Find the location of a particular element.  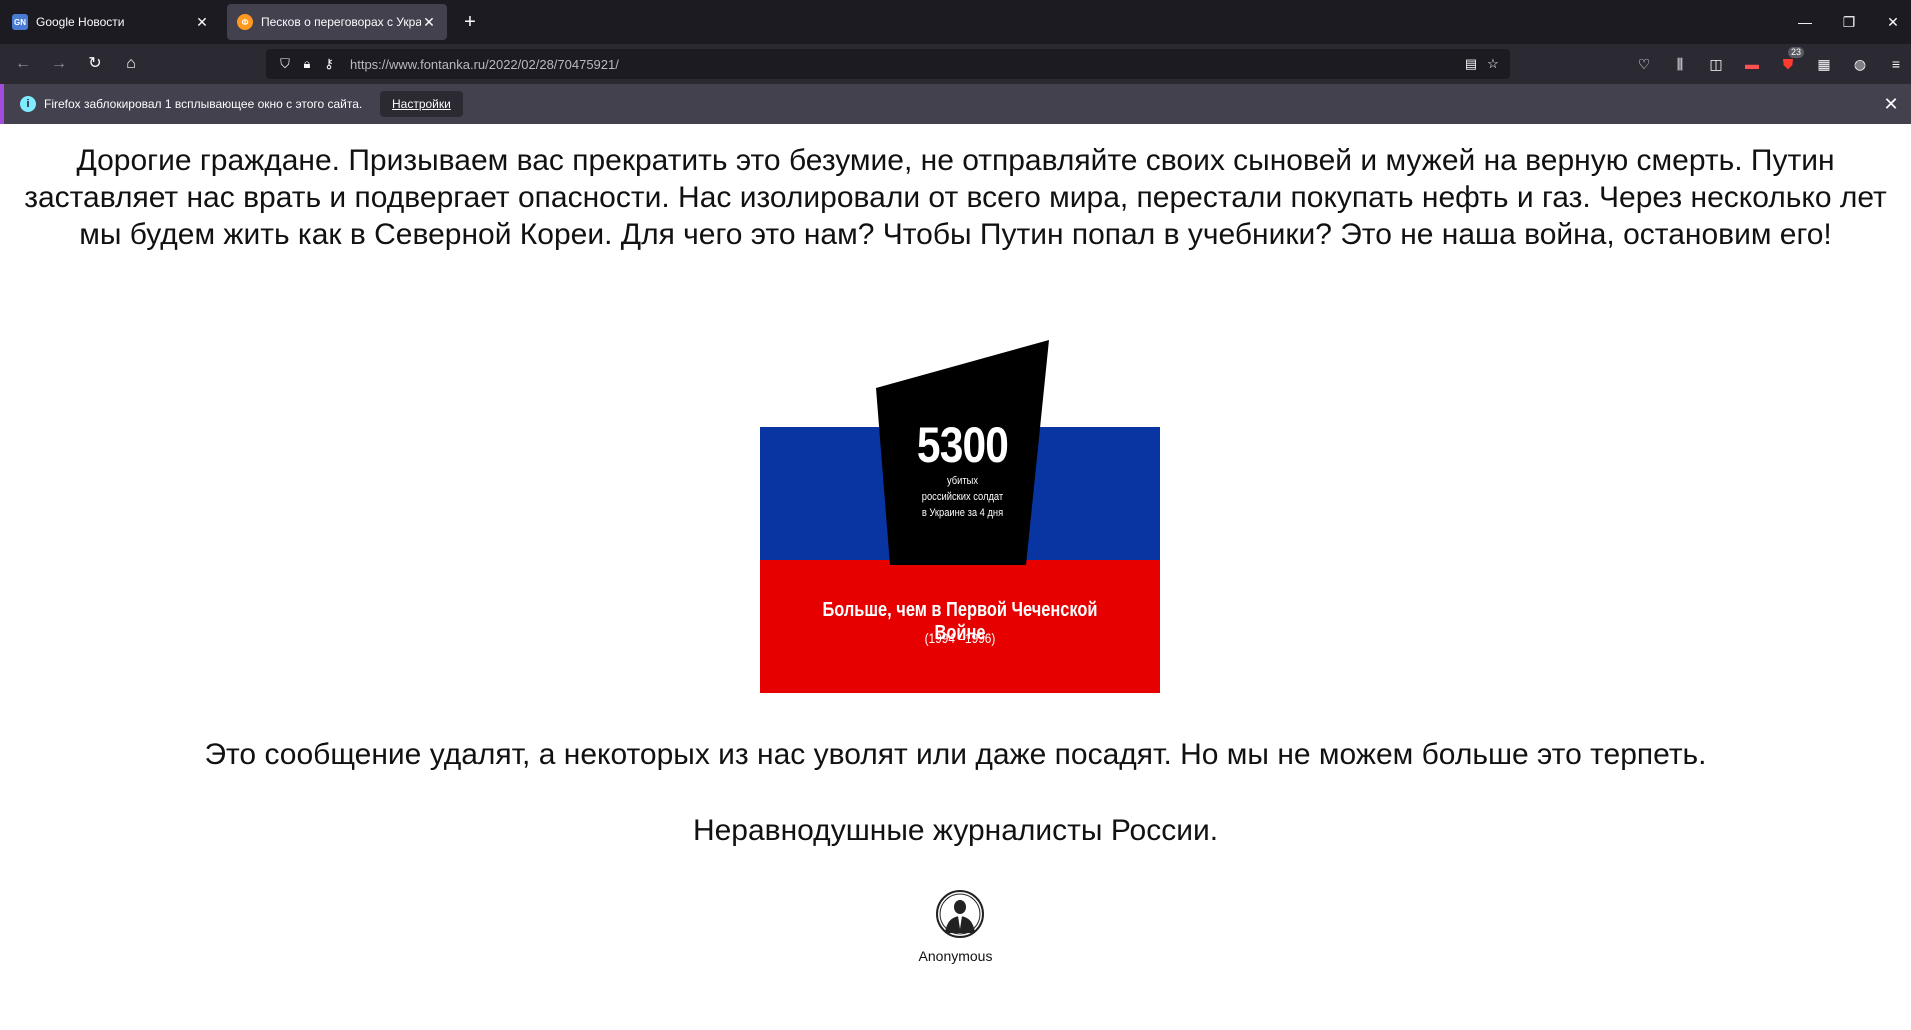

cross-icon: † is located at coordinates (962, 176).